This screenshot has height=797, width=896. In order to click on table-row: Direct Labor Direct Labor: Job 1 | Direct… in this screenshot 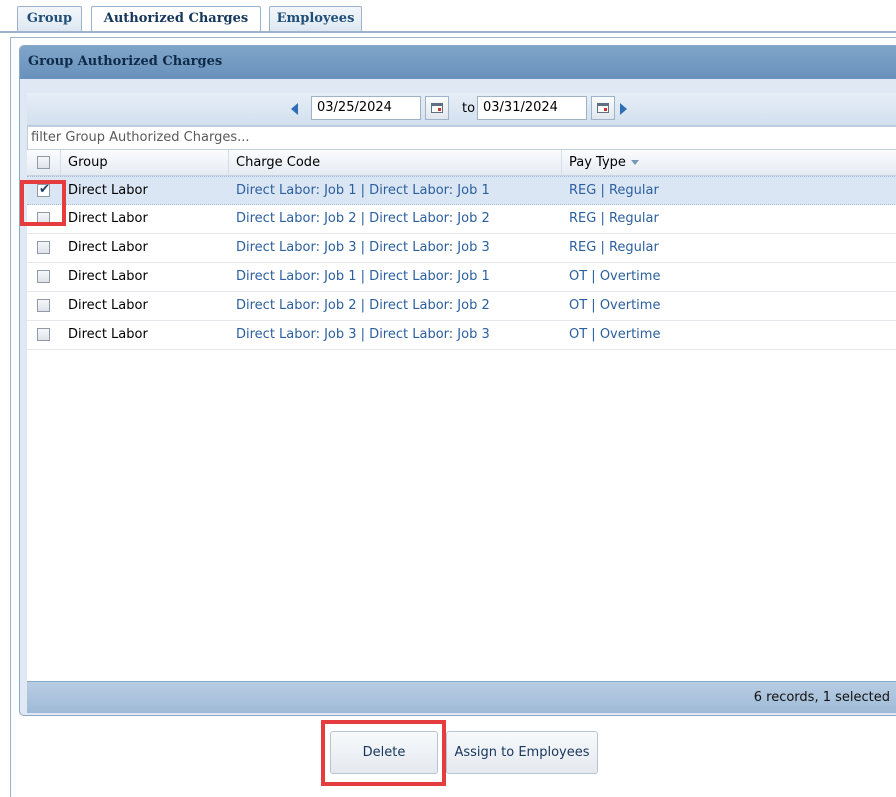, I will do `click(461, 277)`.